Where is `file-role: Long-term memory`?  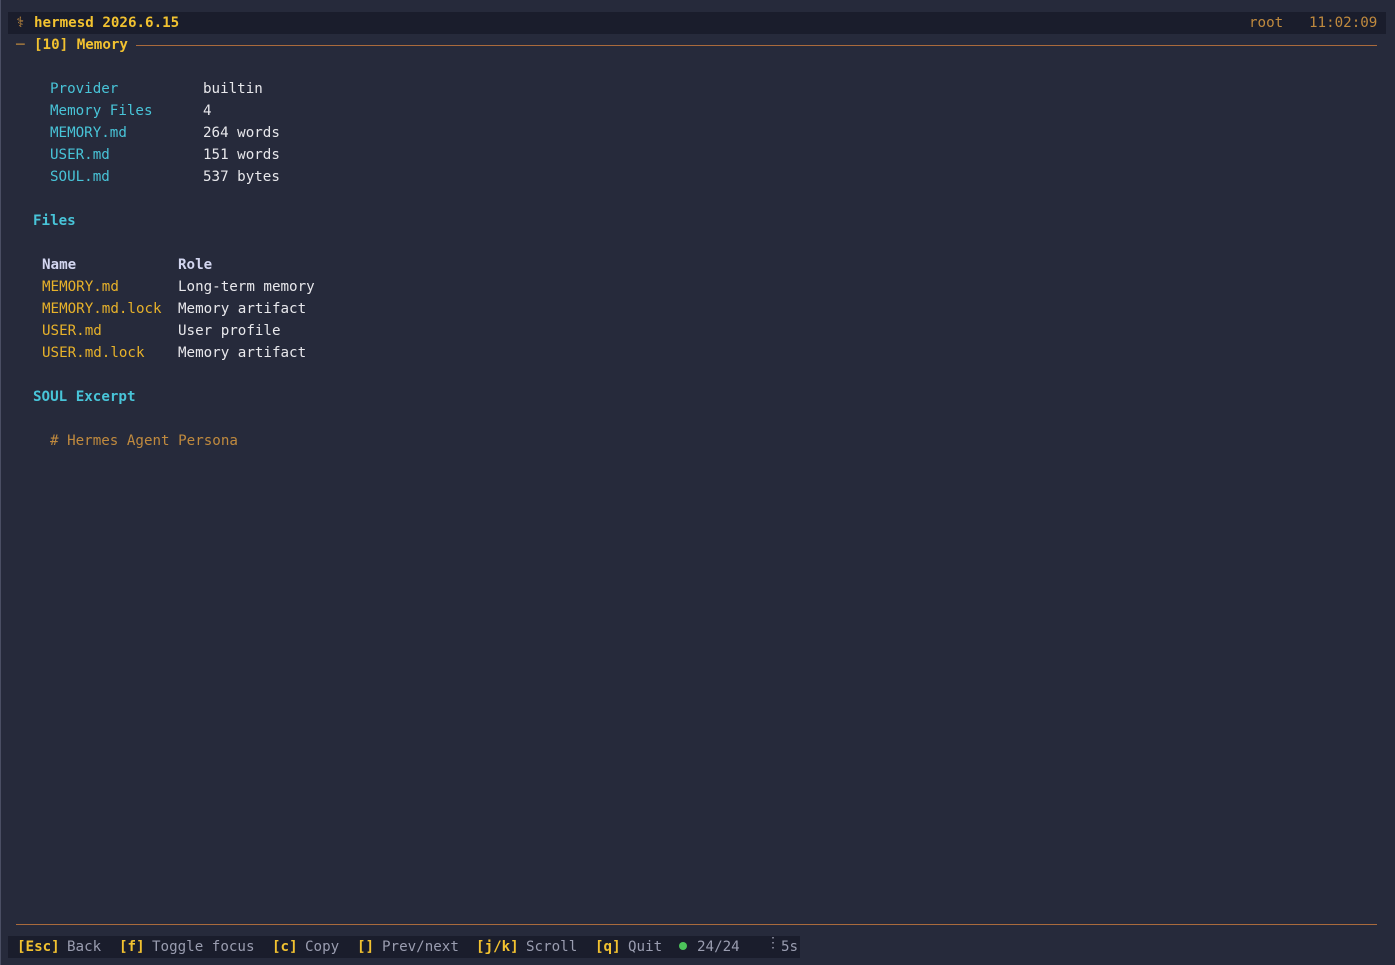
file-role: Long-term memory is located at coordinates (246, 287).